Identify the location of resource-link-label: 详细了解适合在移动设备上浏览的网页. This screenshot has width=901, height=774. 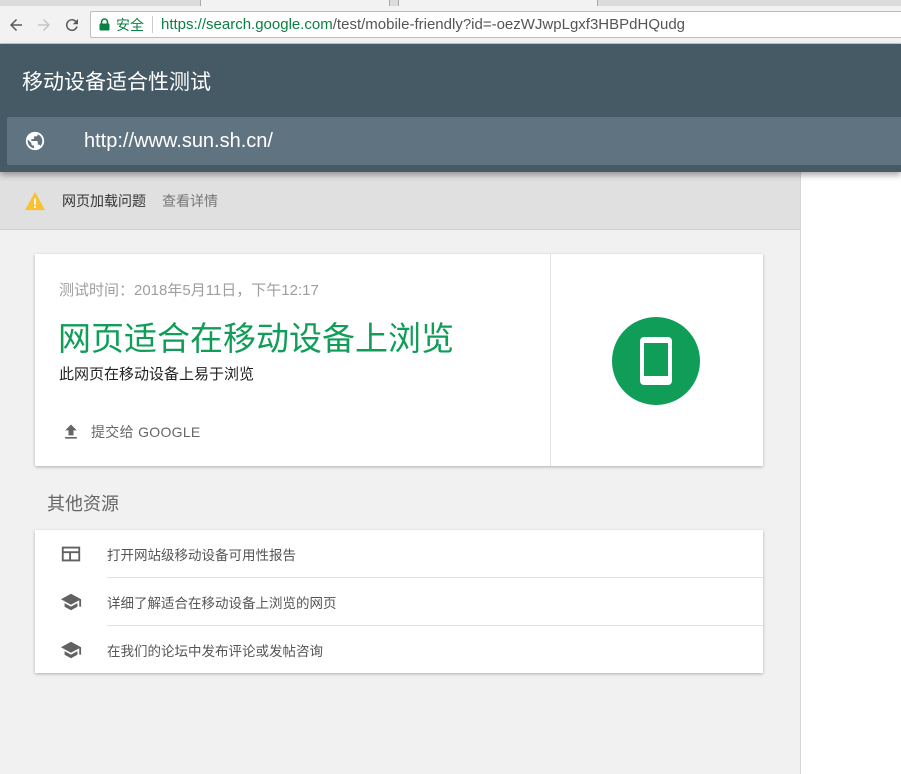
(222, 603).